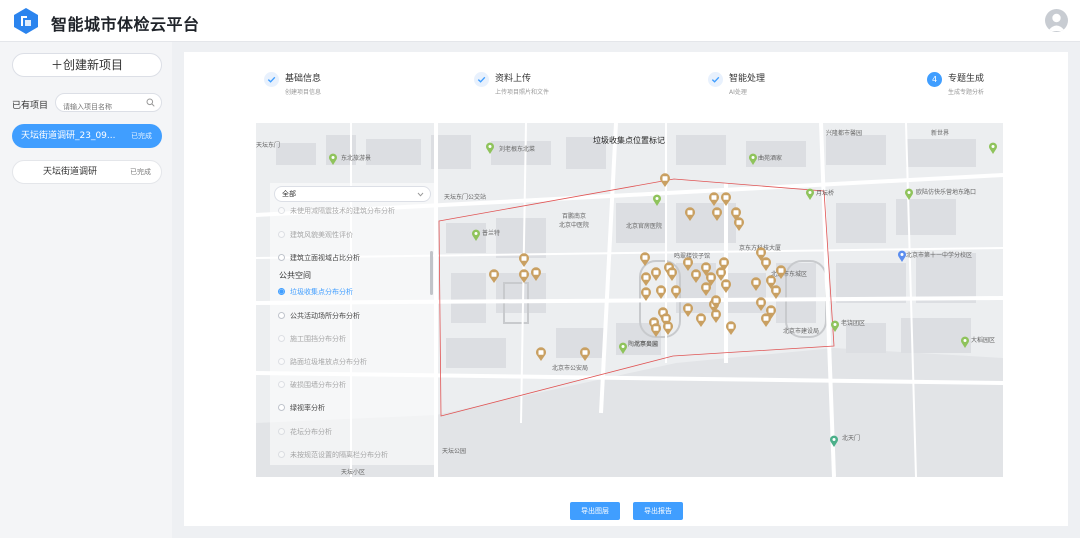 This screenshot has height=538, width=1080. I want to click on map-label: 大稻园区, so click(983, 340).